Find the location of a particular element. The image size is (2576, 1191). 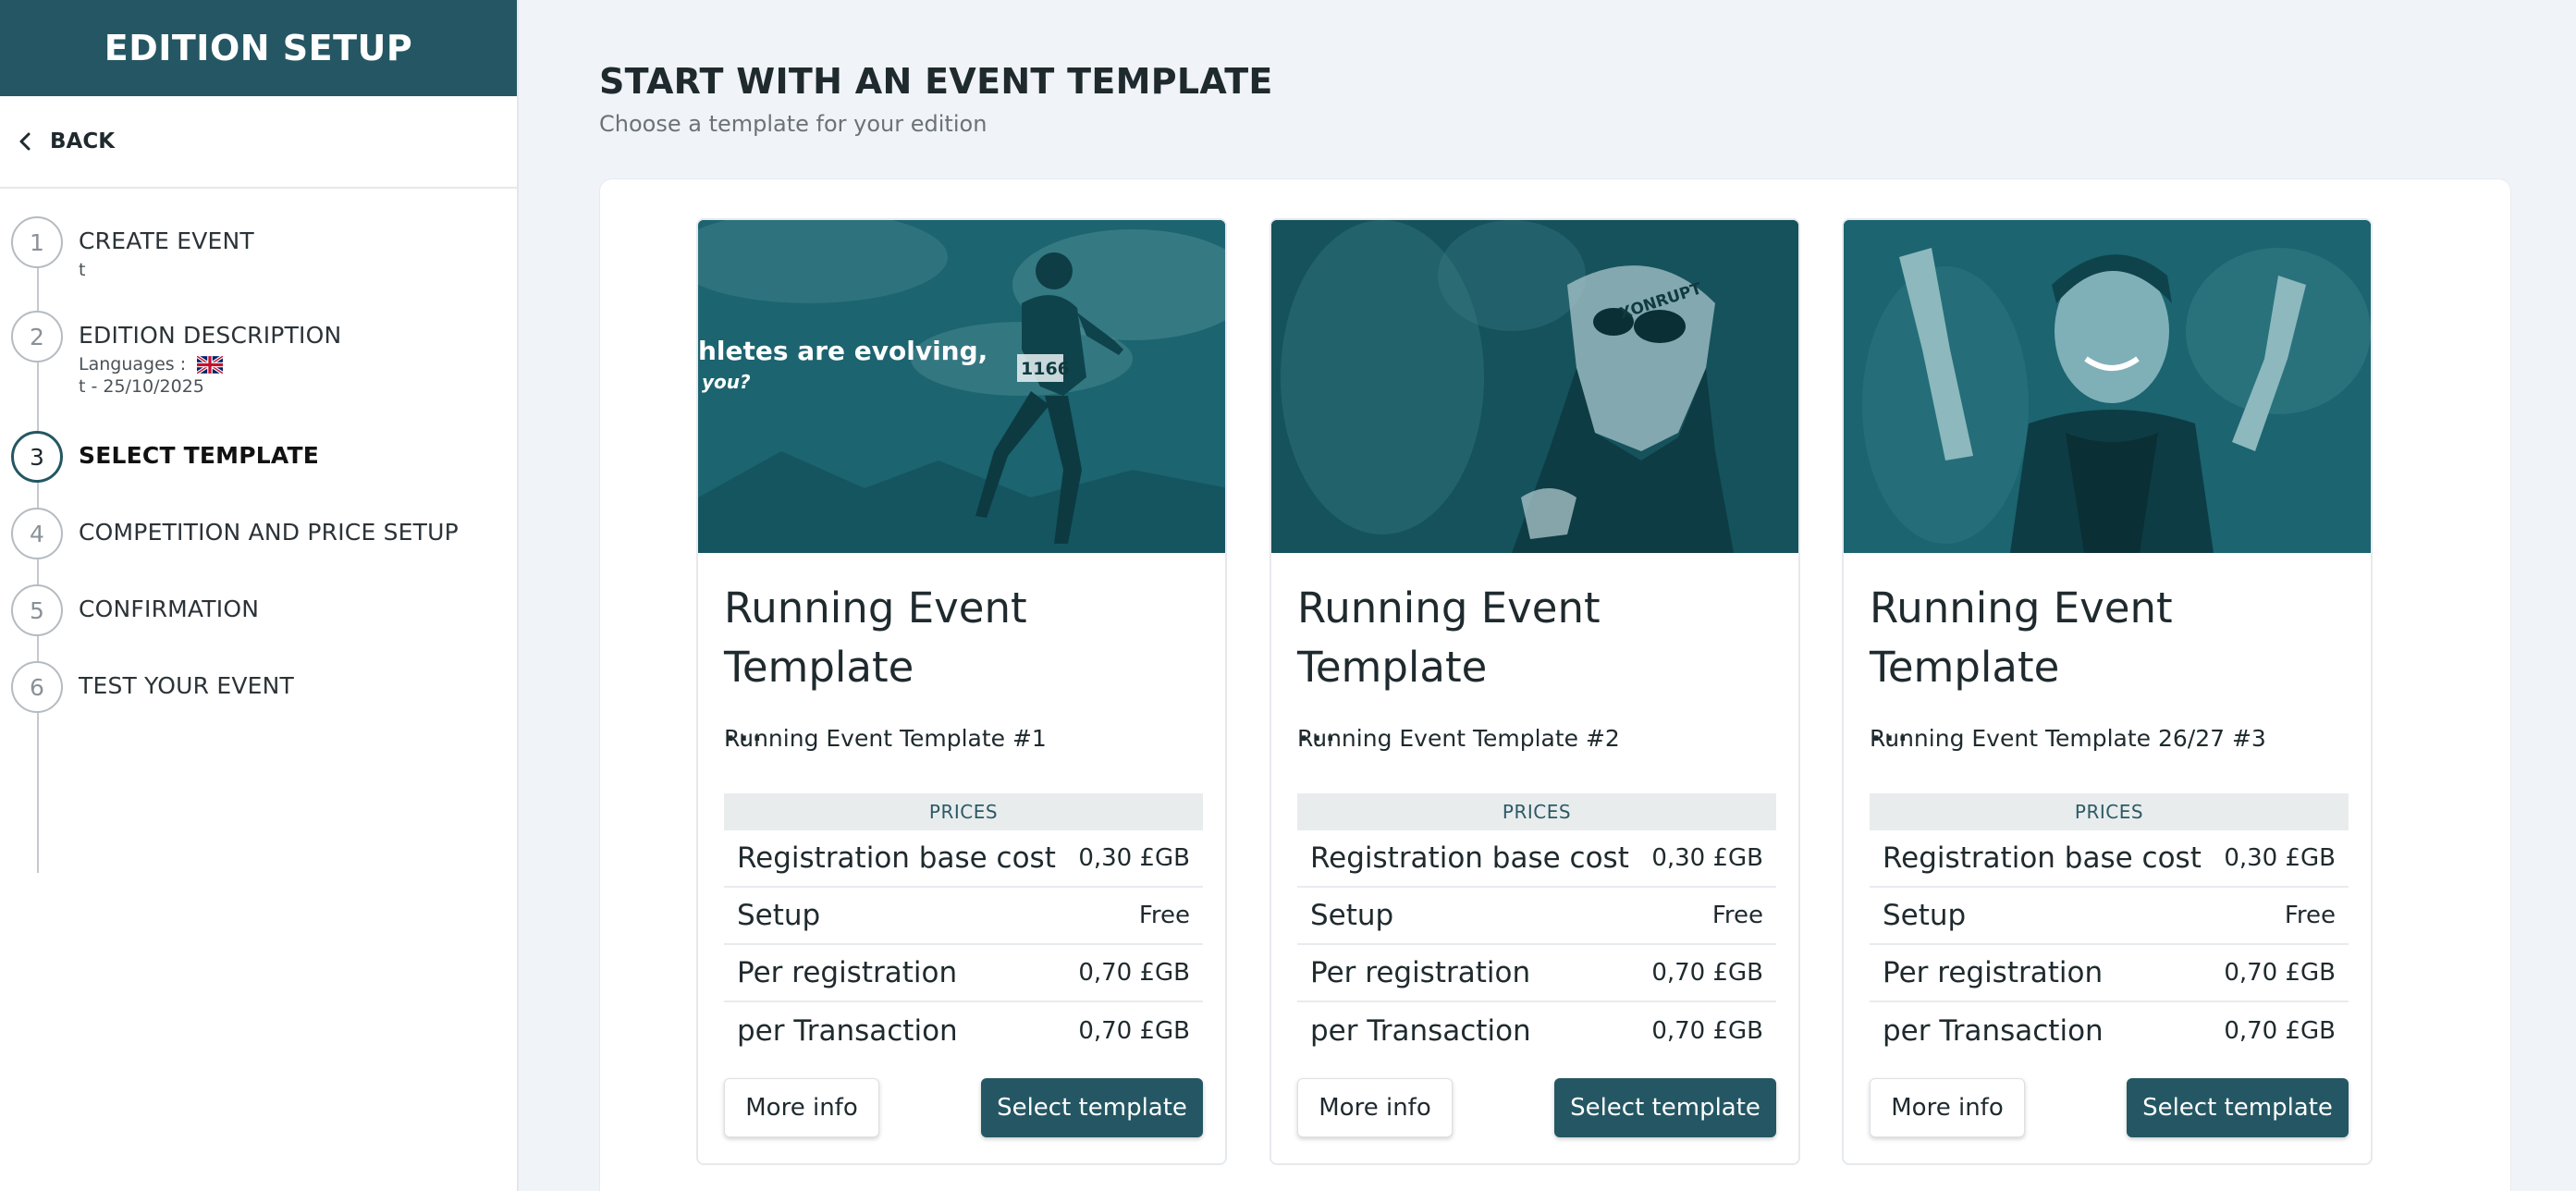

step-languages: Languages : is located at coordinates (210, 364).